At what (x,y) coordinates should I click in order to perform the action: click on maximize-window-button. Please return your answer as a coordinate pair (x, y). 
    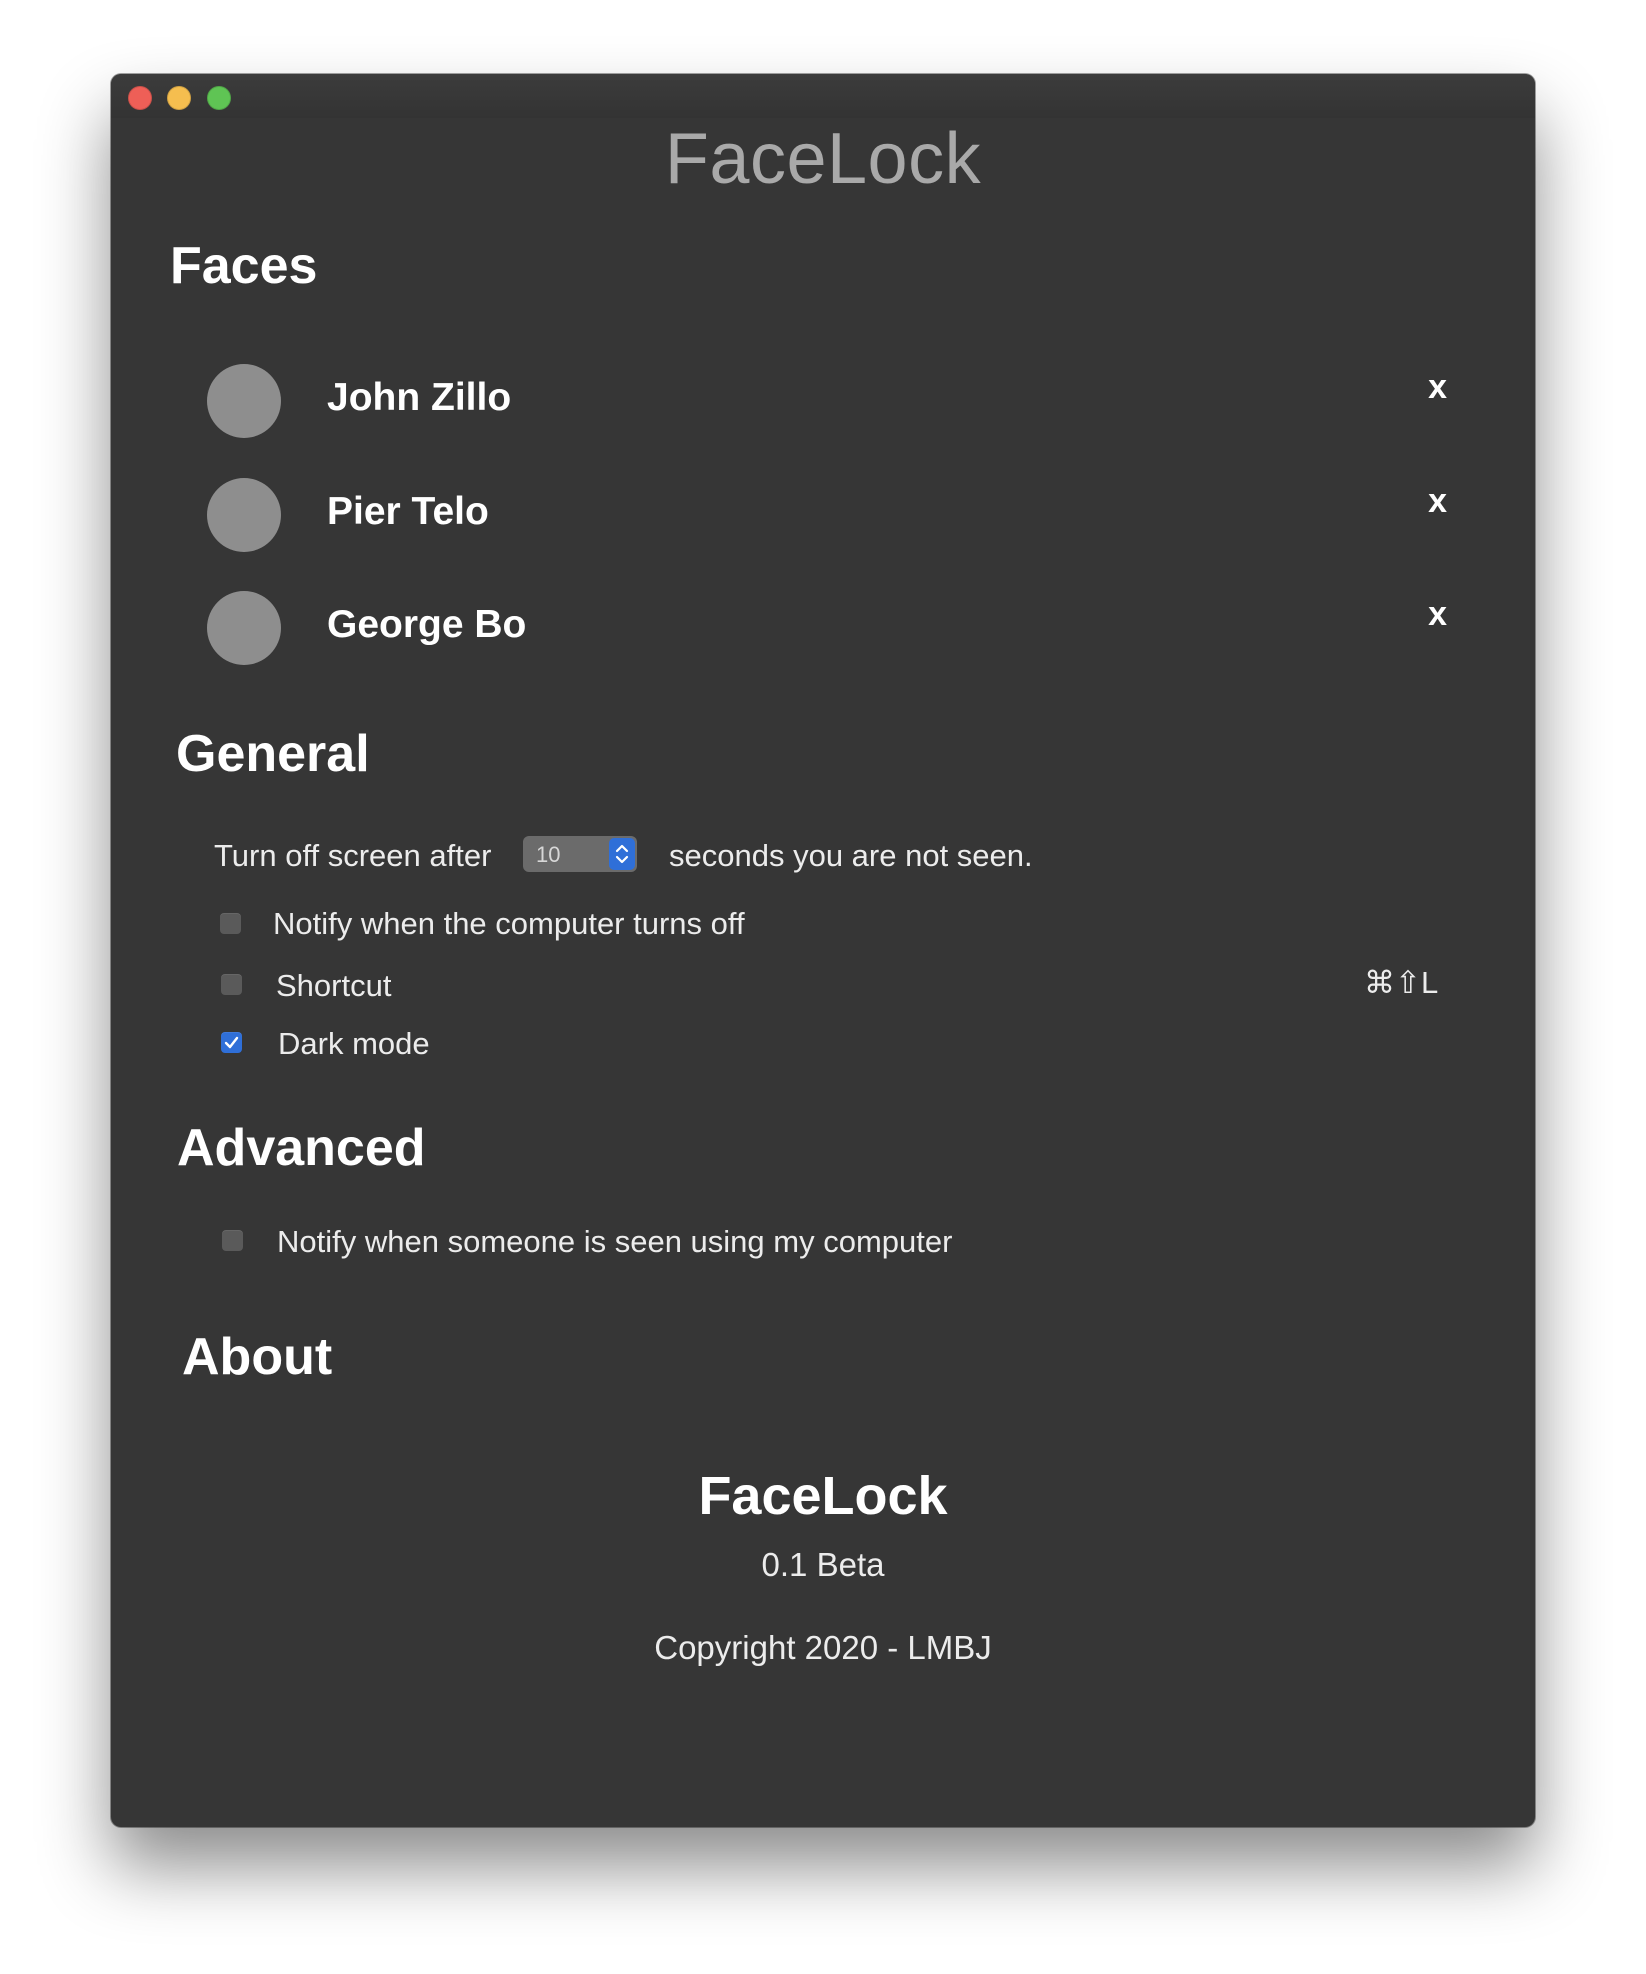
    Looking at the image, I should click on (219, 98).